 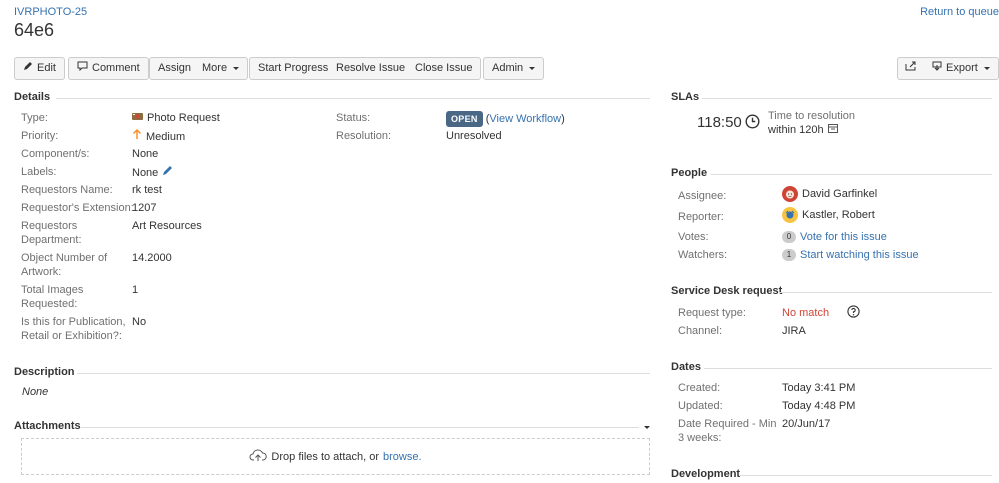 I want to click on watchers-label: Watchers:, so click(x=703, y=255).